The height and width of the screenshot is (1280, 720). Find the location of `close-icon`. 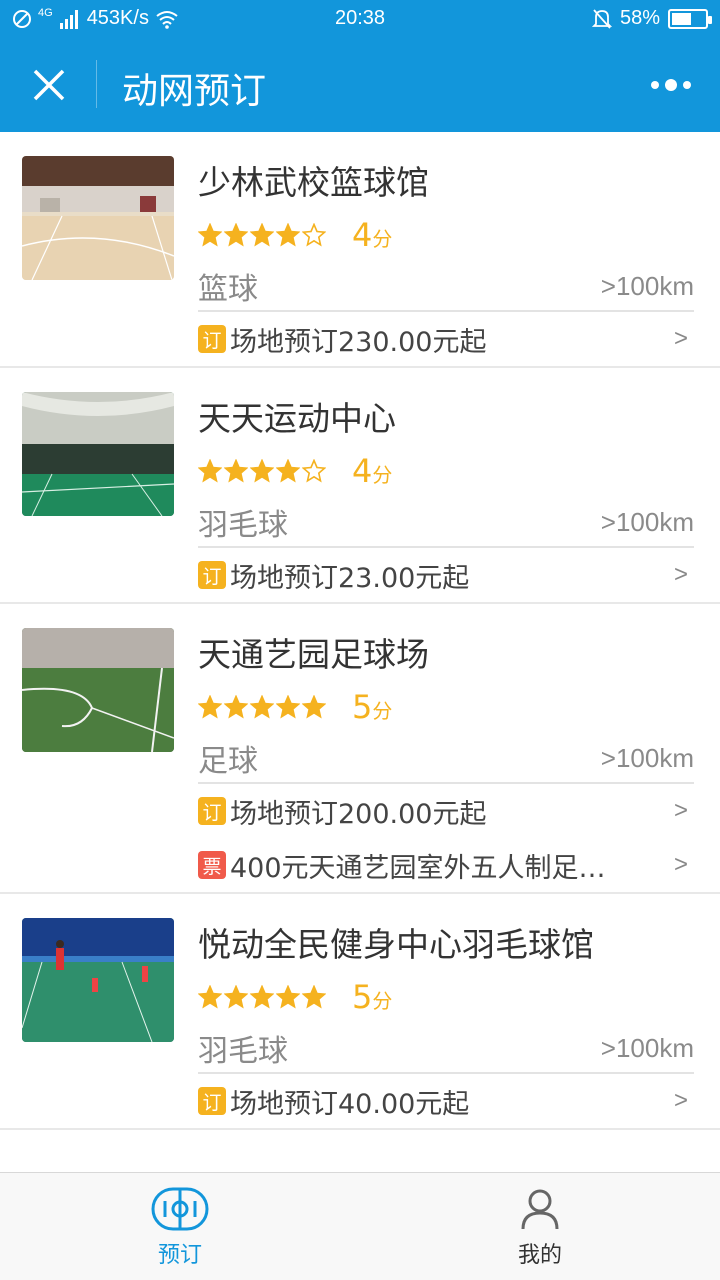

close-icon is located at coordinates (49, 85).